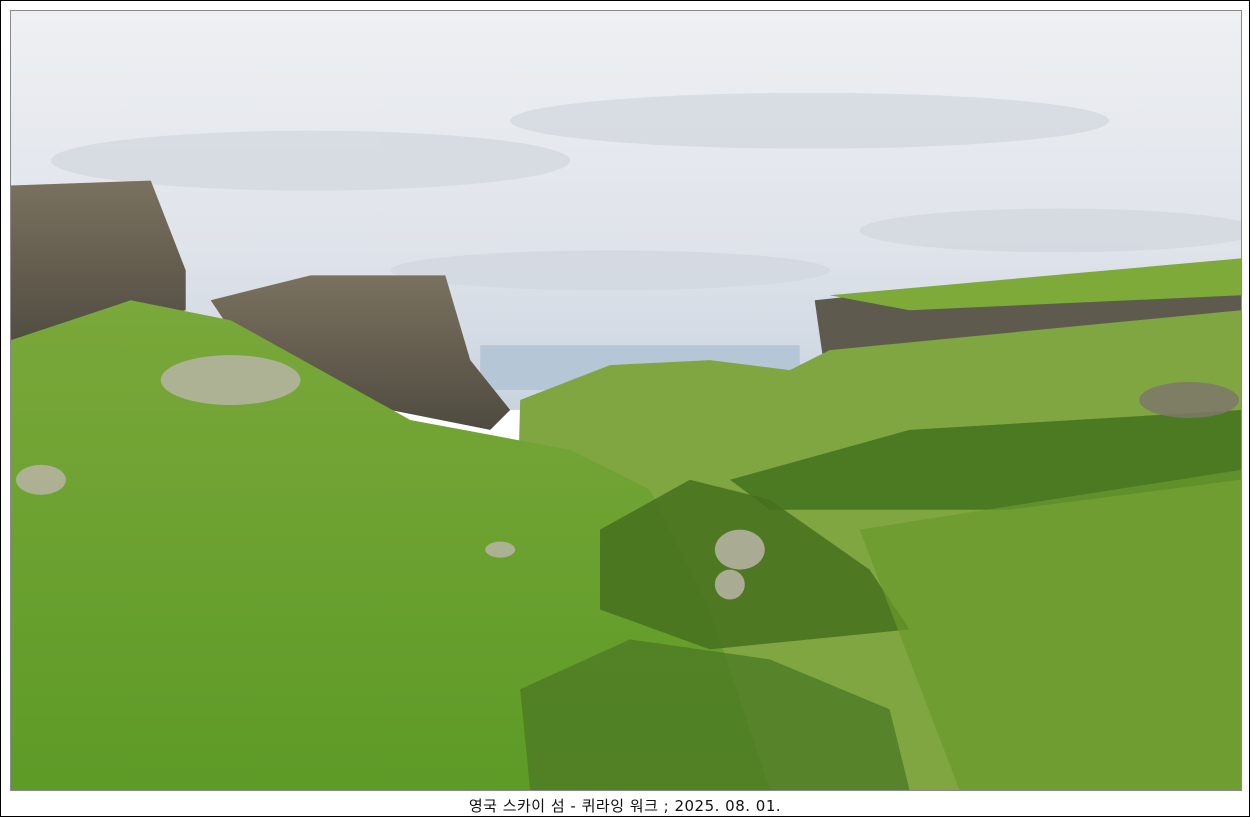 Image resolution: width=1250 pixels, height=817 pixels. I want to click on photo-caption: 영국 스카이 섬 - 퀴라잉 워크 ; 2025. 08. 01., so click(625, 806).